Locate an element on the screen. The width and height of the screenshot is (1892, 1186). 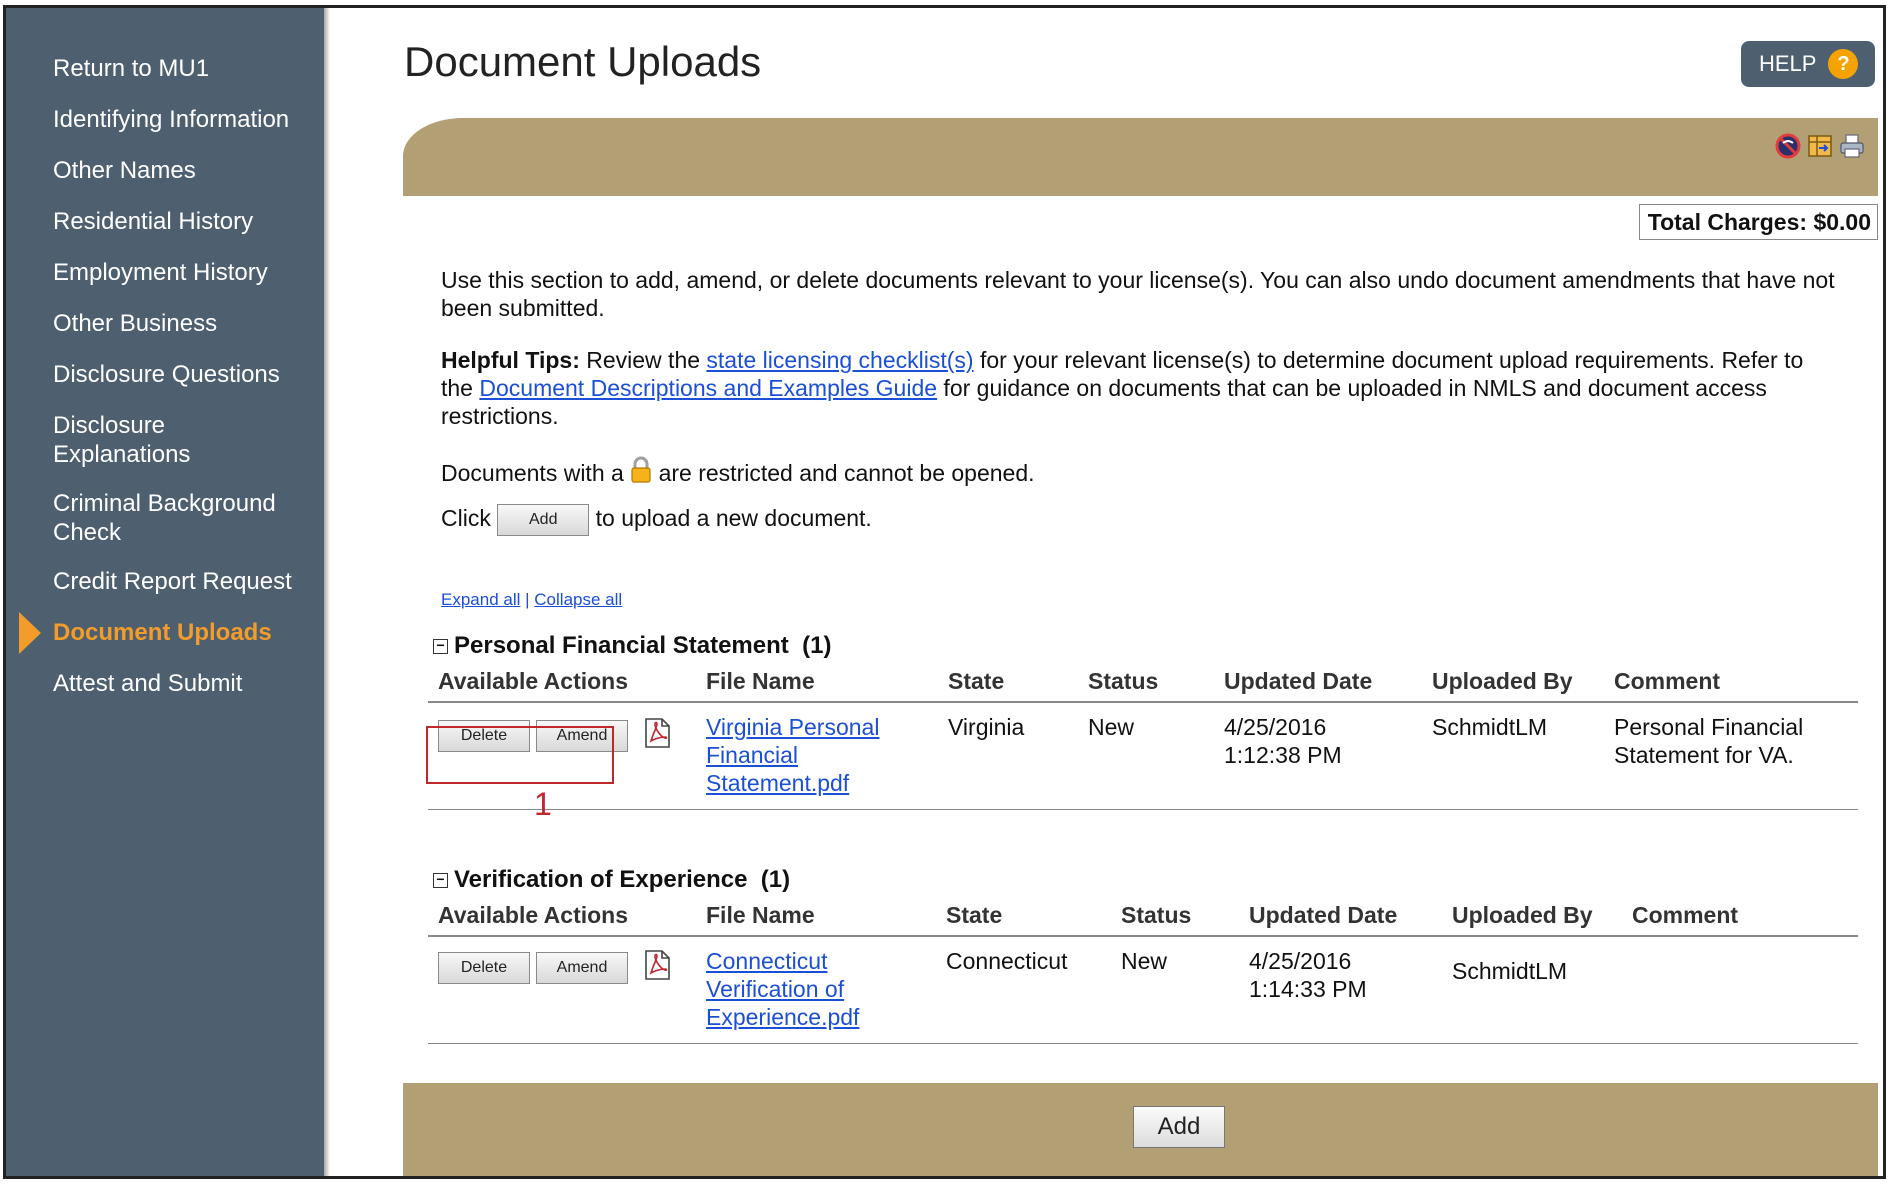
sidebar-item-other-names: Other Names is located at coordinates (165, 170).